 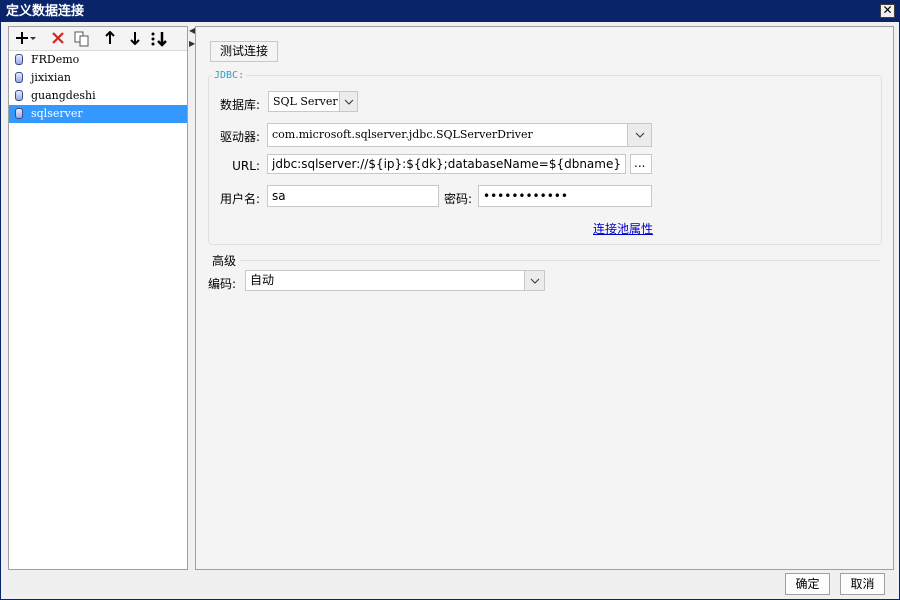 I want to click on password-input: ••••••••••••, so click(x=565, y=196).